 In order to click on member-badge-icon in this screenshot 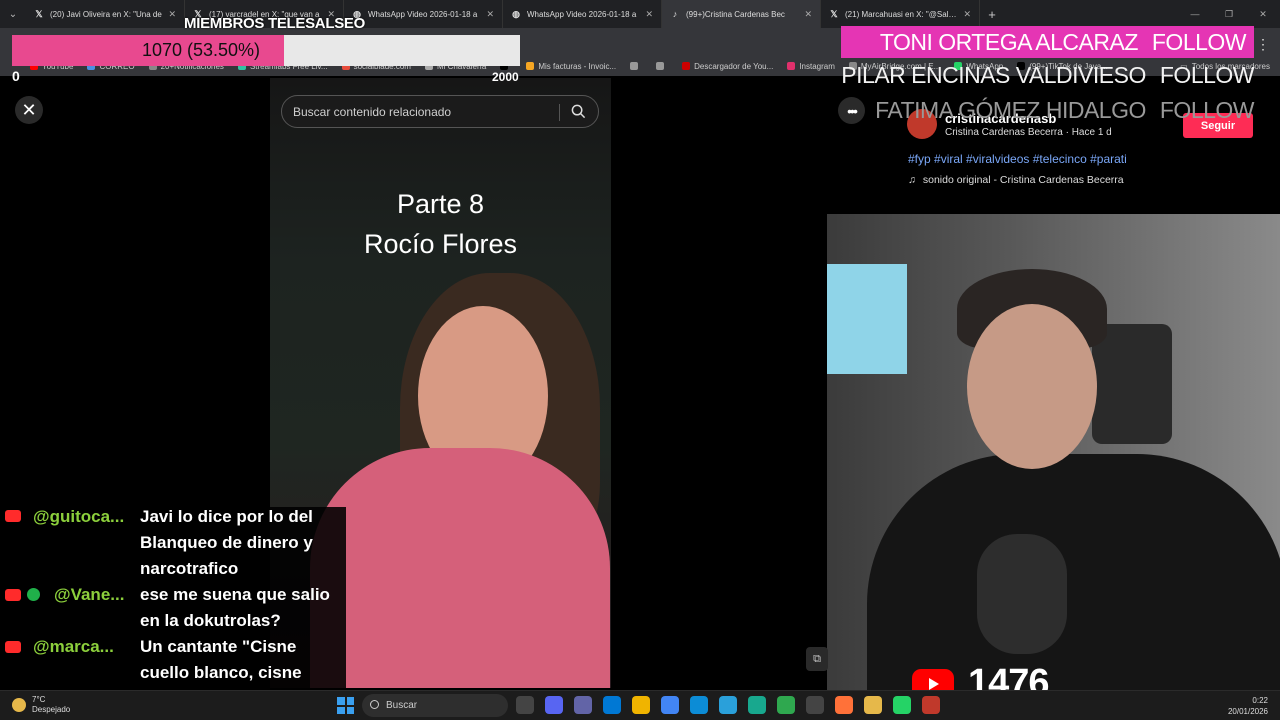, I will do `click(33, 594)`.